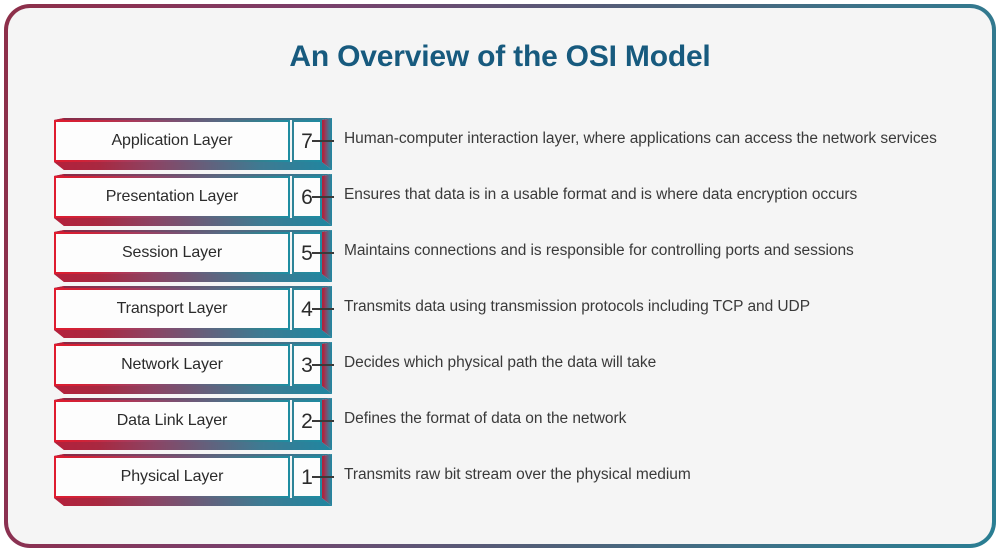  I want to click on page-title: An Overview of the OSI Model, so click(500, 56).